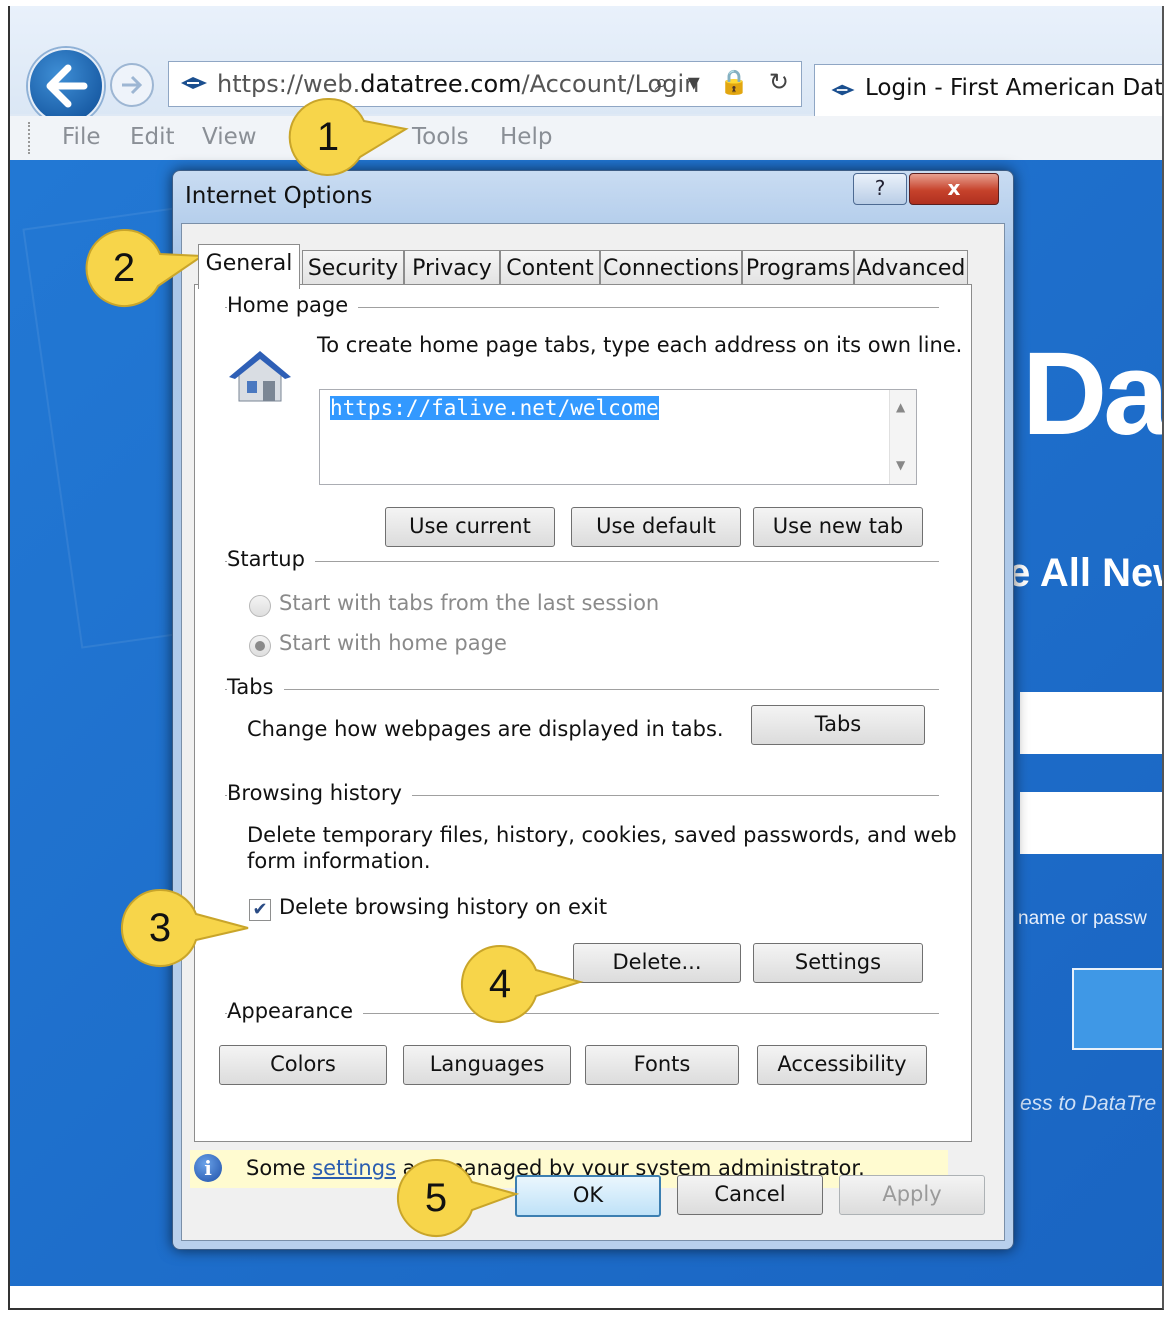  I want to click on page-hint-text: name or passw, so click(1082, 918).